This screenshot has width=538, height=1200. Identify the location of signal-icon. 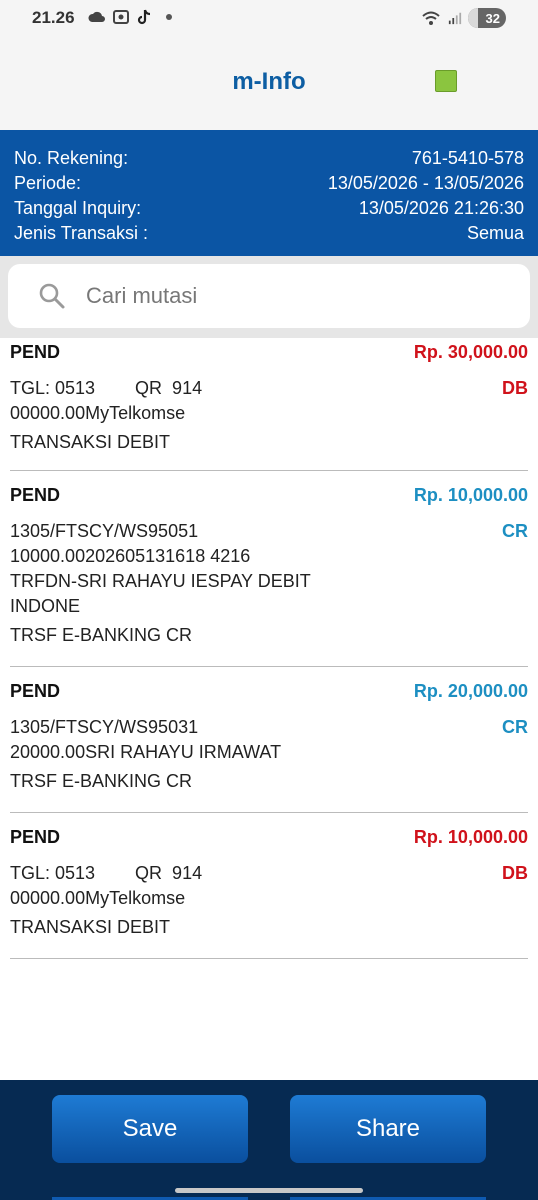
(455, 18).